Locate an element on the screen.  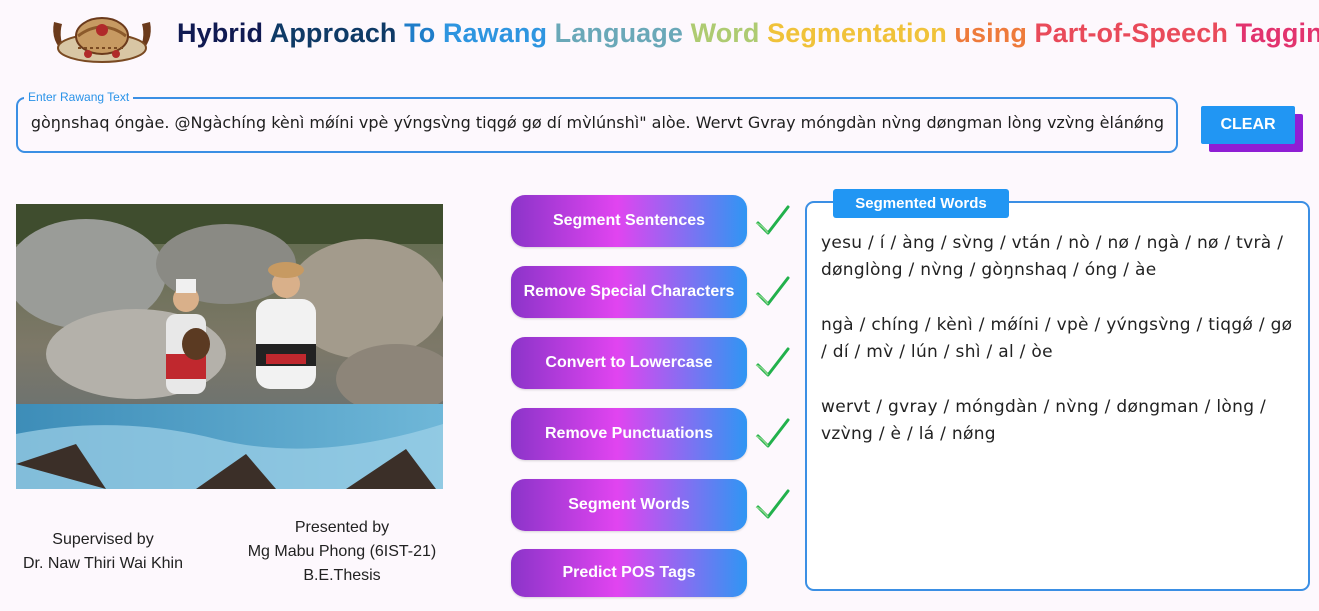
title-word: Approach is located at coordinates (337, 33).